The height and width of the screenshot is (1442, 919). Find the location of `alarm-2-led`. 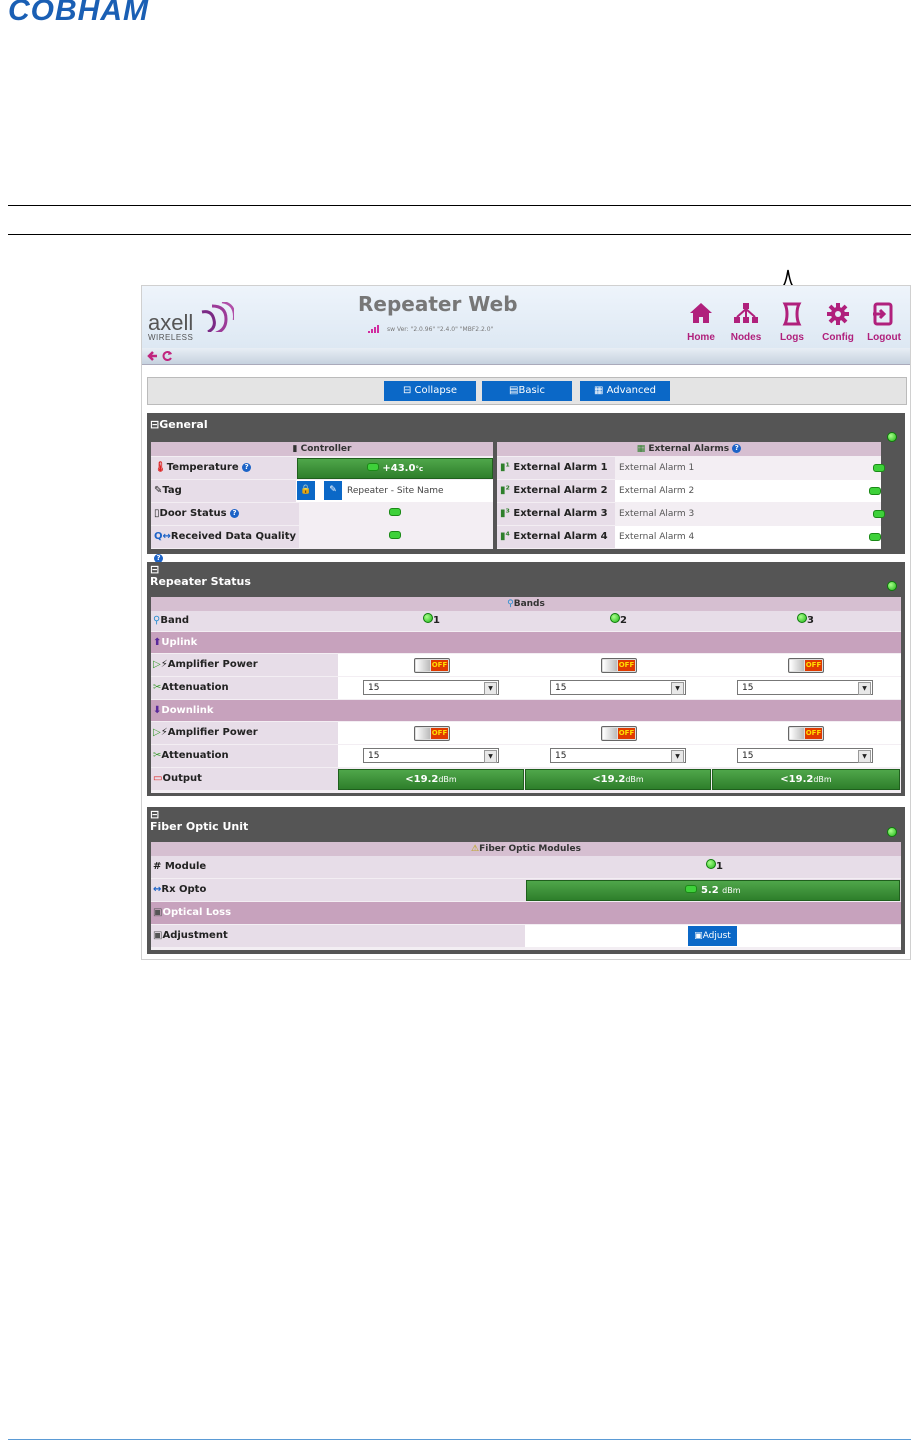

alarm-2-led is located at coordinates (875, 491).